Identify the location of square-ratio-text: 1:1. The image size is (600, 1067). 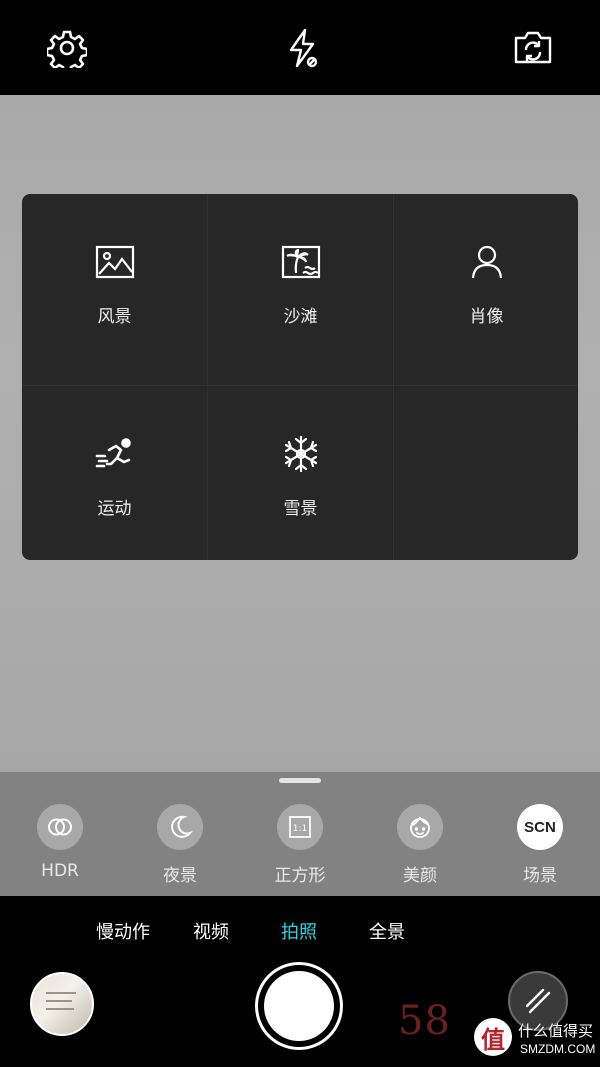
(300, 829).